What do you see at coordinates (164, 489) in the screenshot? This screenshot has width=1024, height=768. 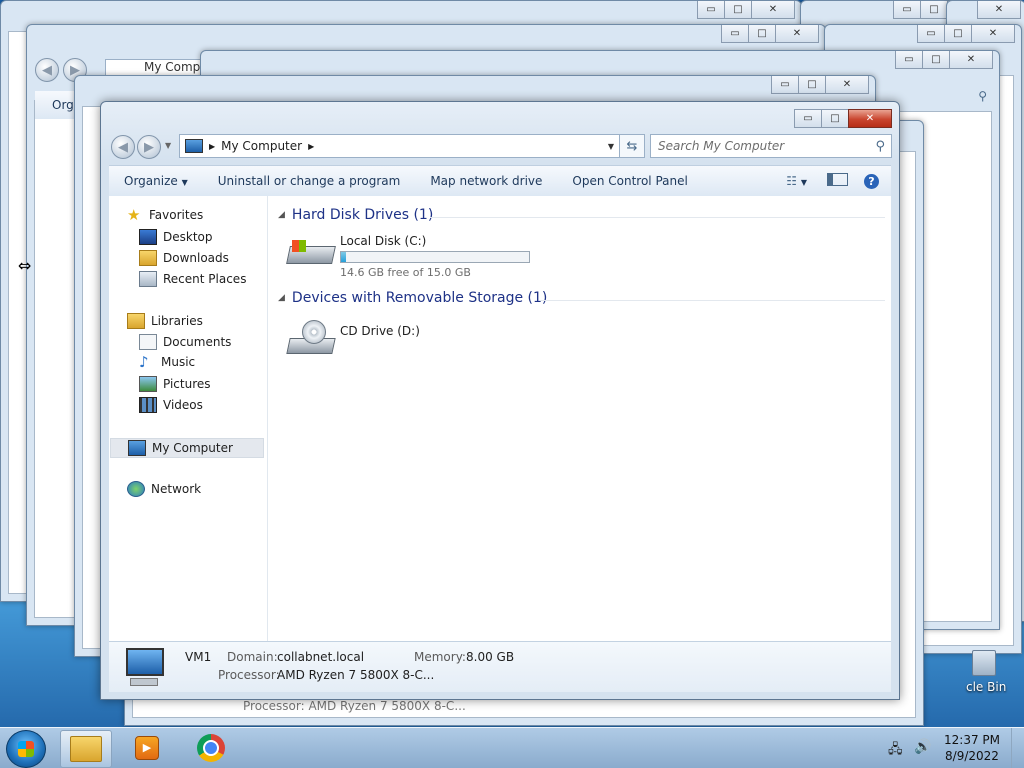 I see `nav-network: Network` at bounding box center [164, 489].